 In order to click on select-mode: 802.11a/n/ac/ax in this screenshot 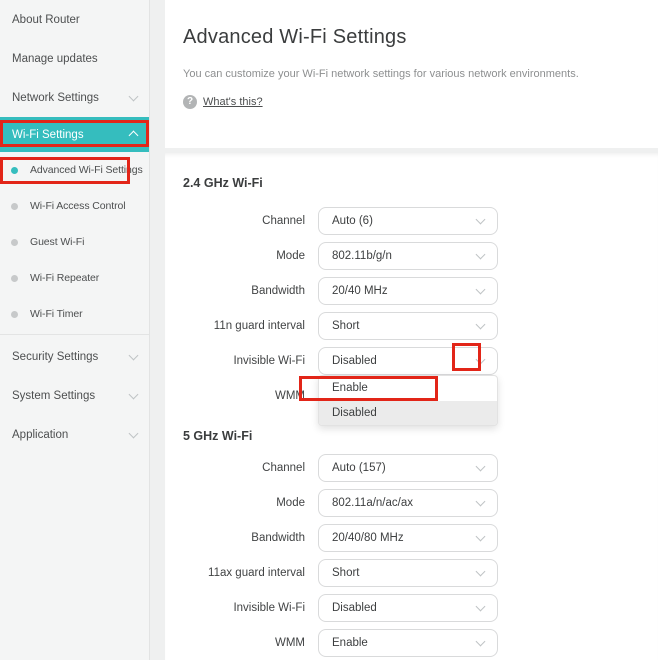, I will do `click(408, 503)`.